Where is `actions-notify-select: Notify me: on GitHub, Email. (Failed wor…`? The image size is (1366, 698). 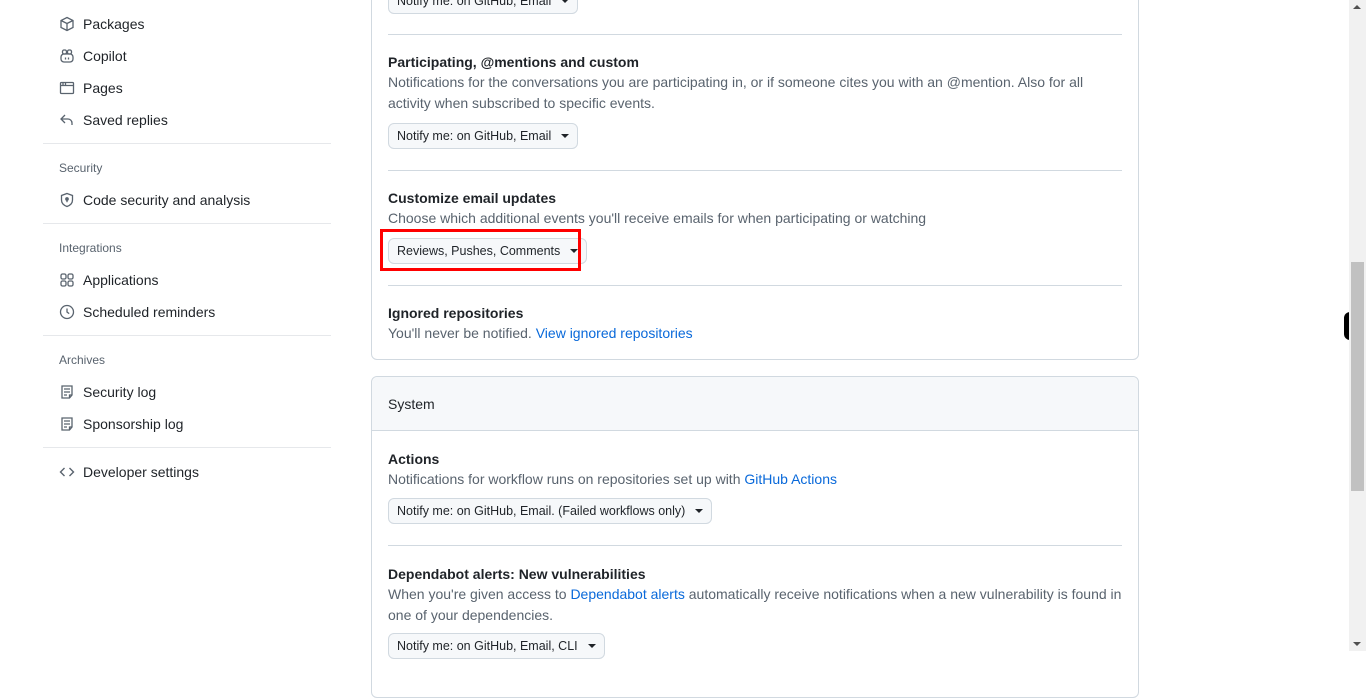 actions-notify-select: Notify me: on GitHub, Email. (Failed wor… is located at coordinates (550, 511).